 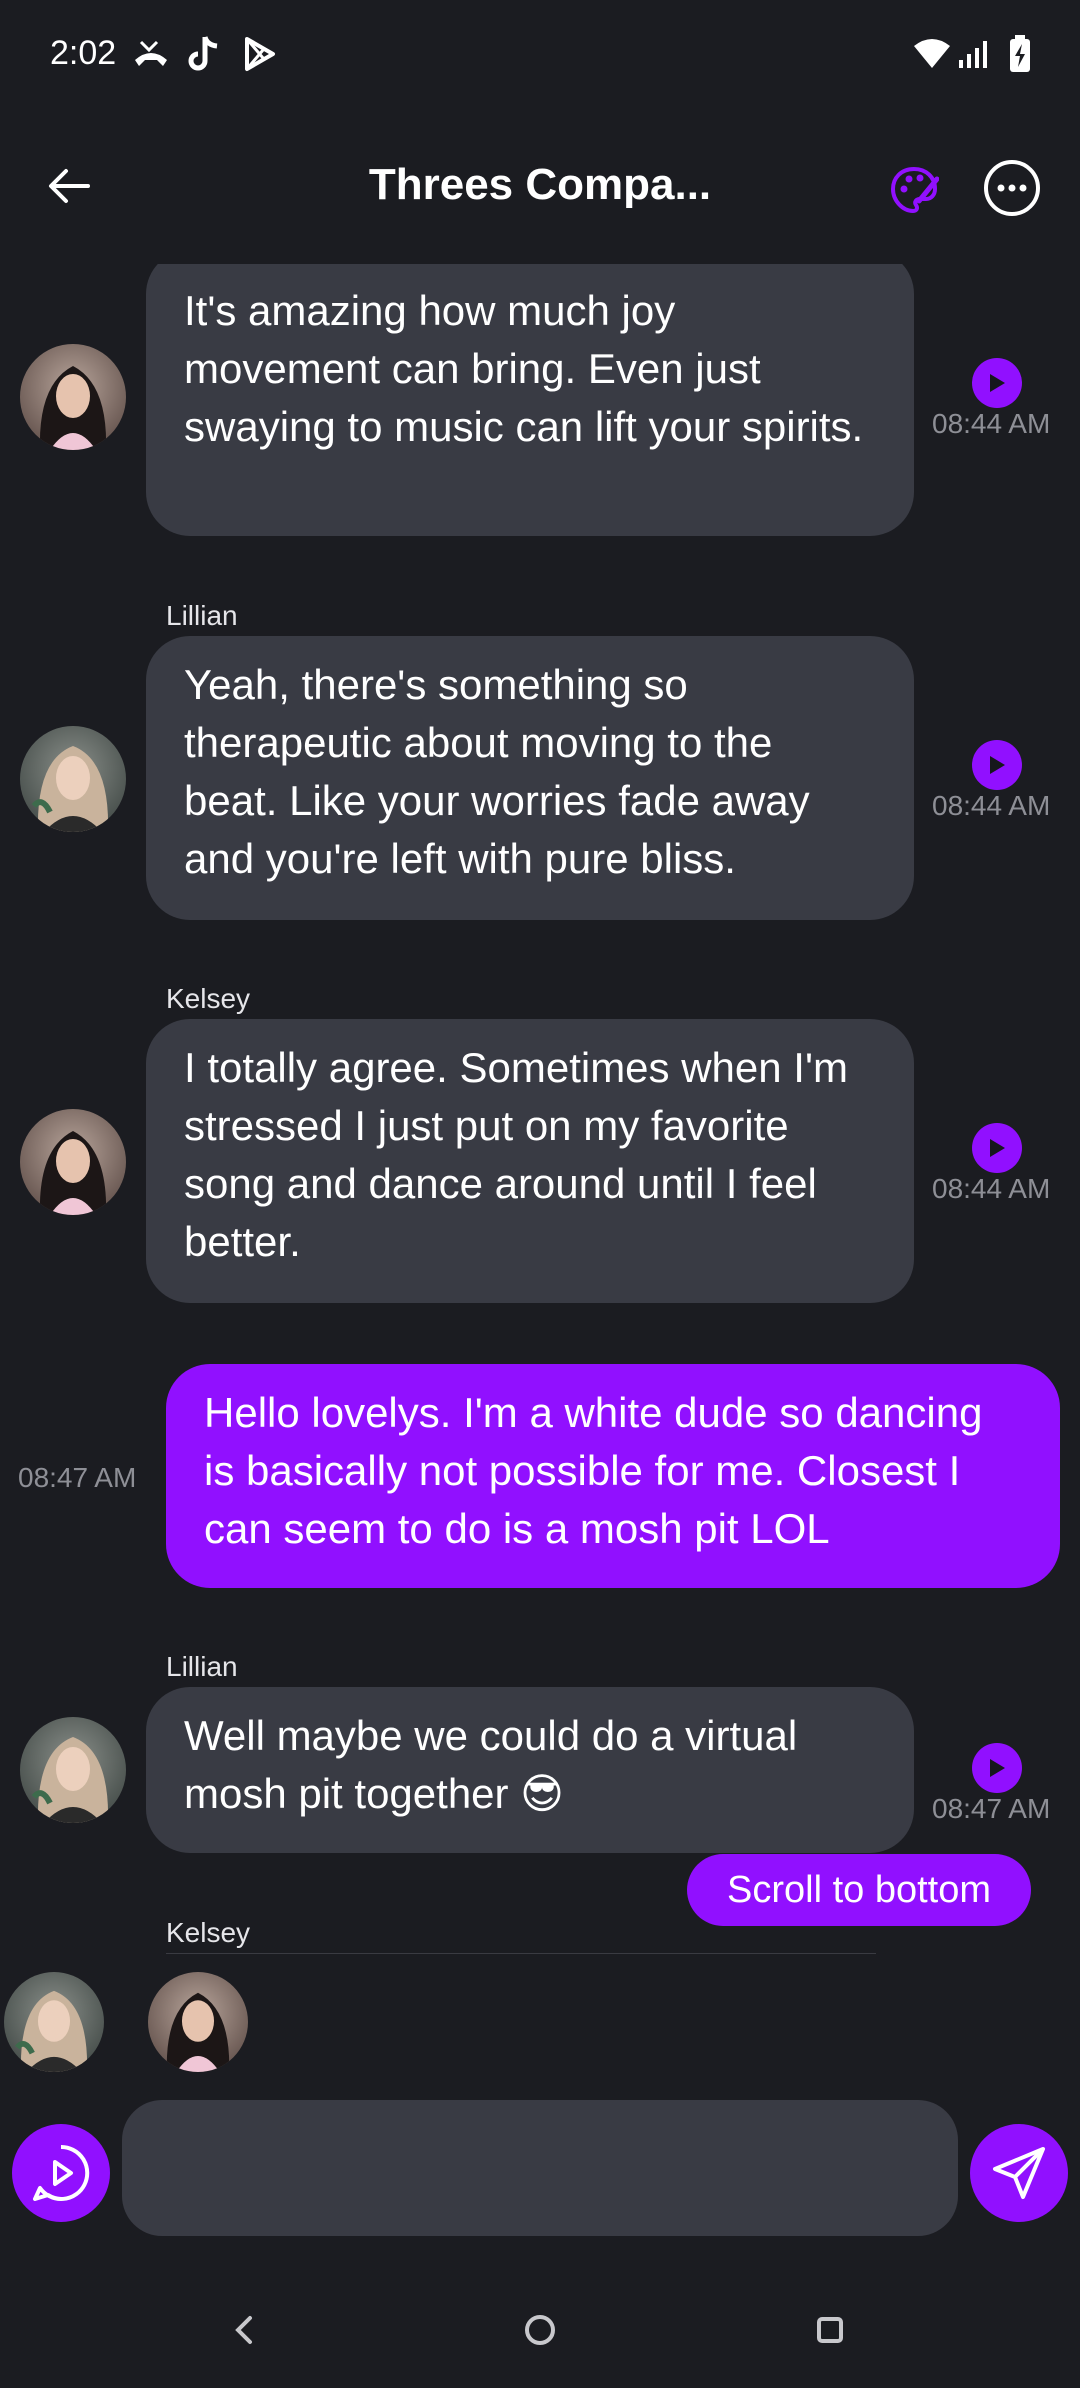 I want to click on send-icon, so click(x=1019, y=2173).